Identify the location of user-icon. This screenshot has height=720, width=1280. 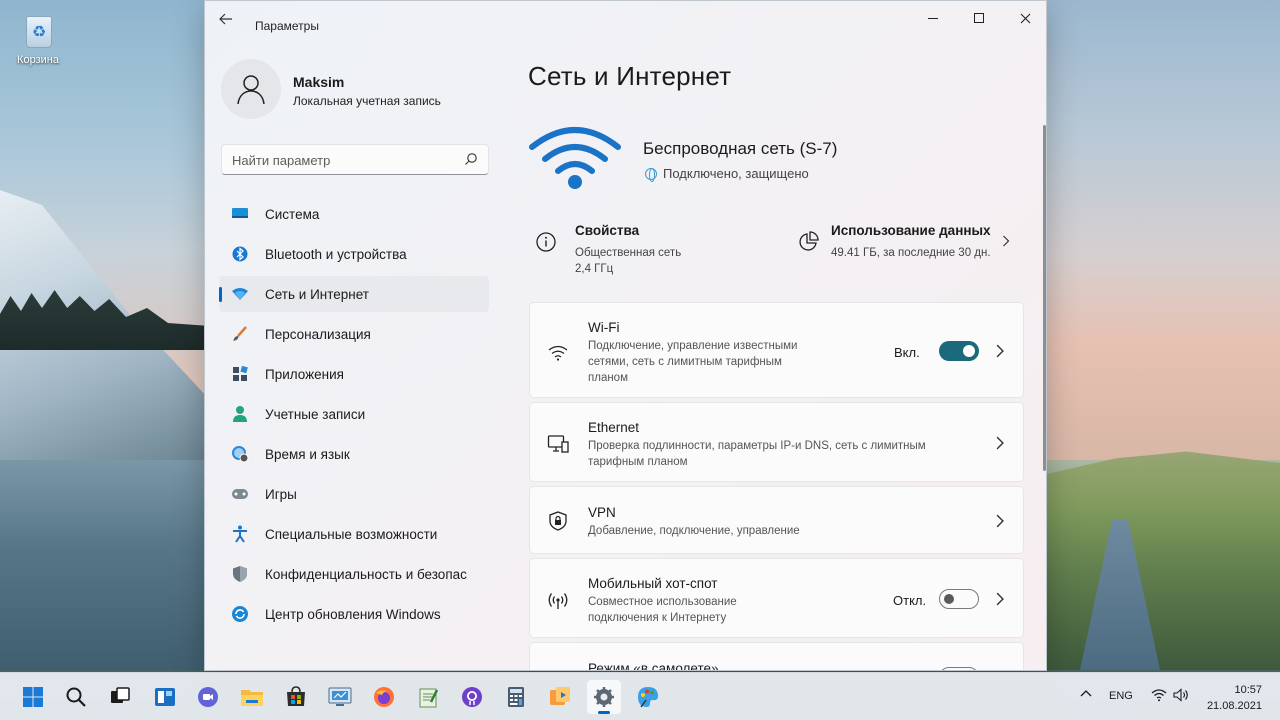
(251, 90).